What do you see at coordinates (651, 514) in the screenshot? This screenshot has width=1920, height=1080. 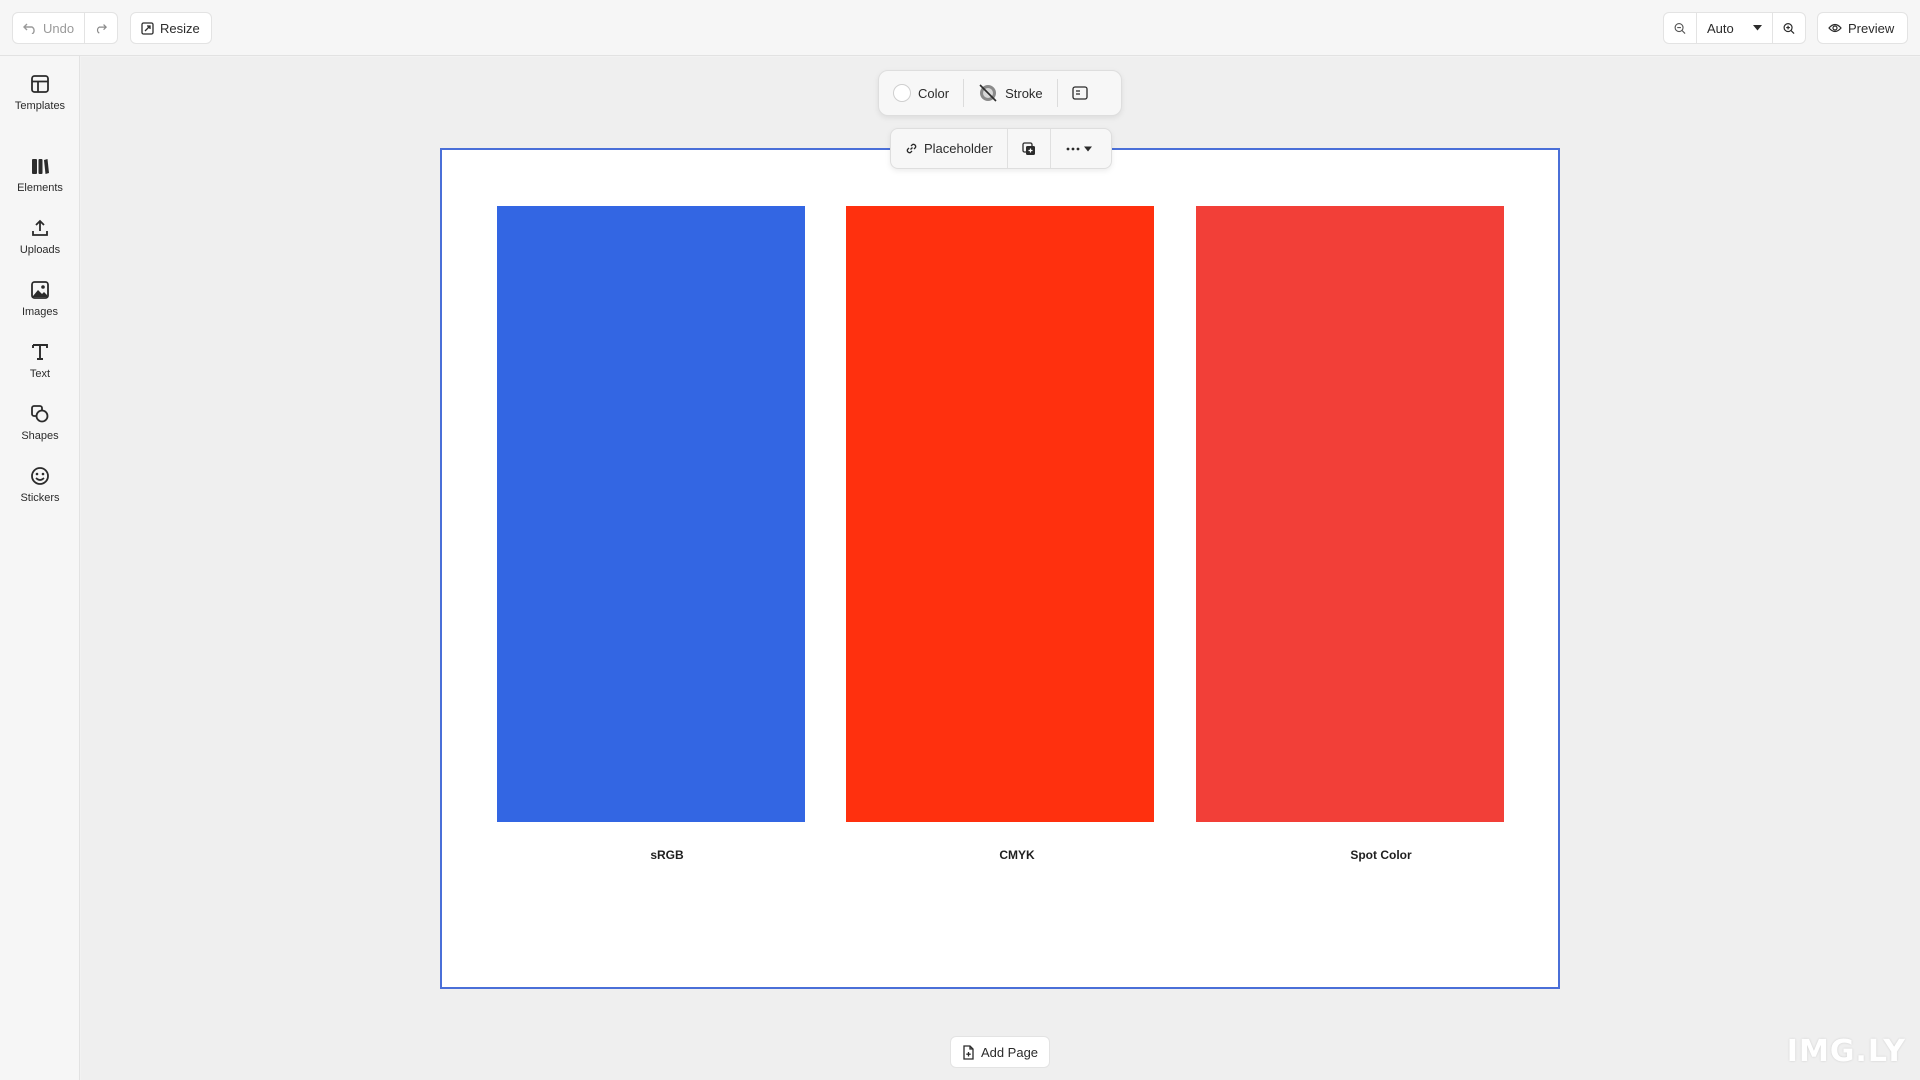 I see `color-swatch-srgb` at bounding box center [651, 514].